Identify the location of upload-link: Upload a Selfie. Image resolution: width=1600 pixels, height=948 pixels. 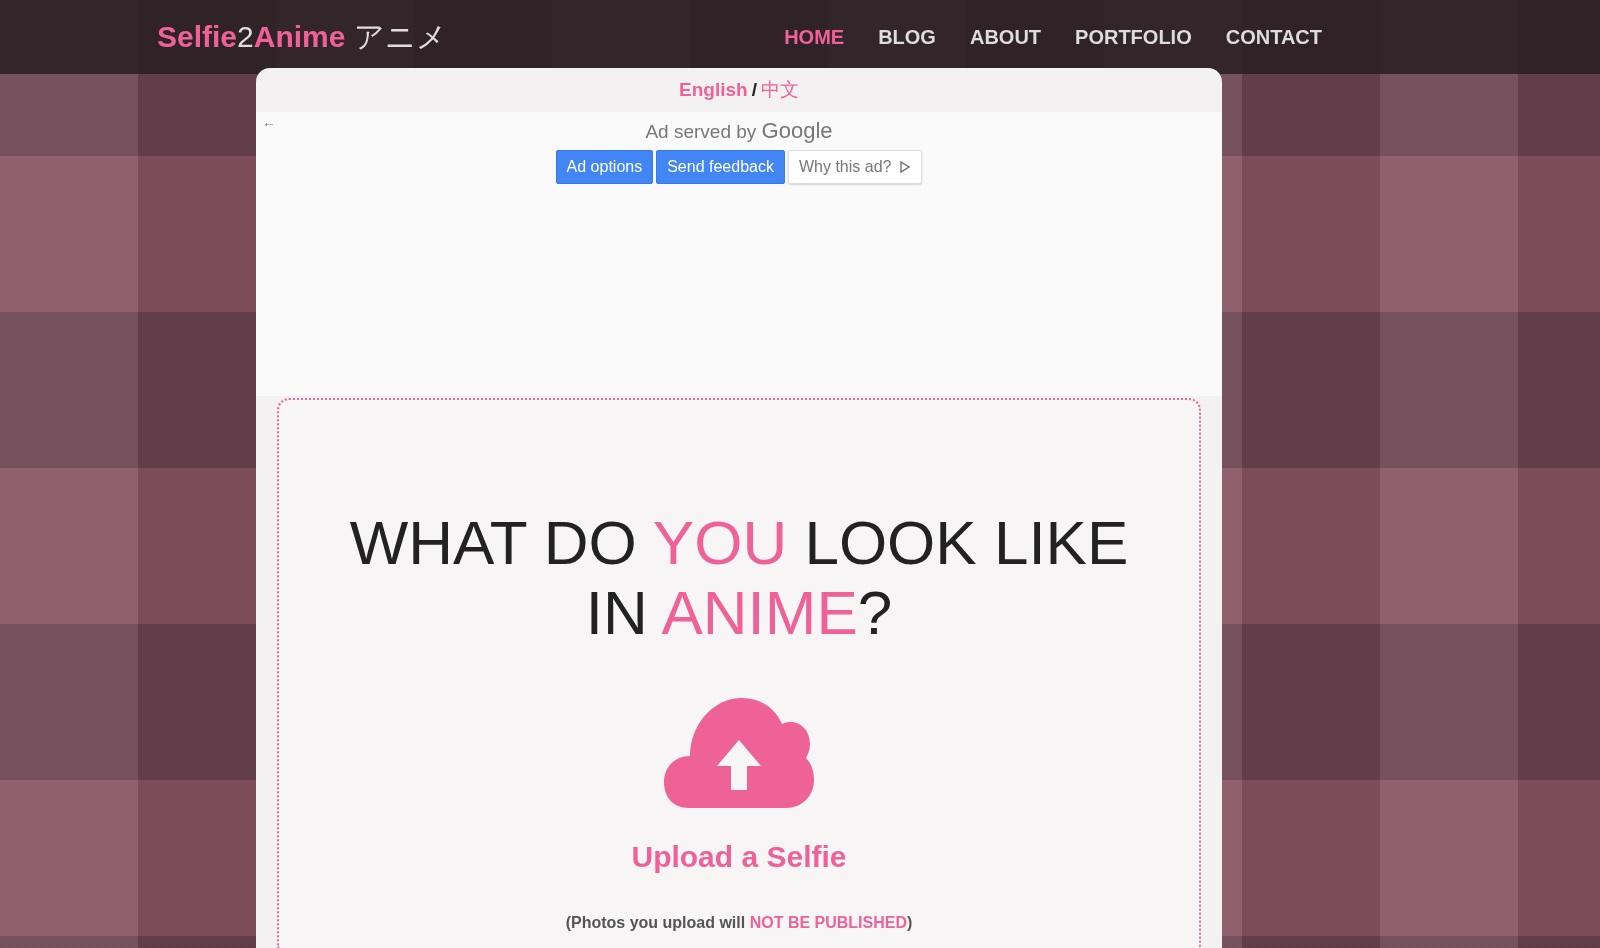
(739, 857).